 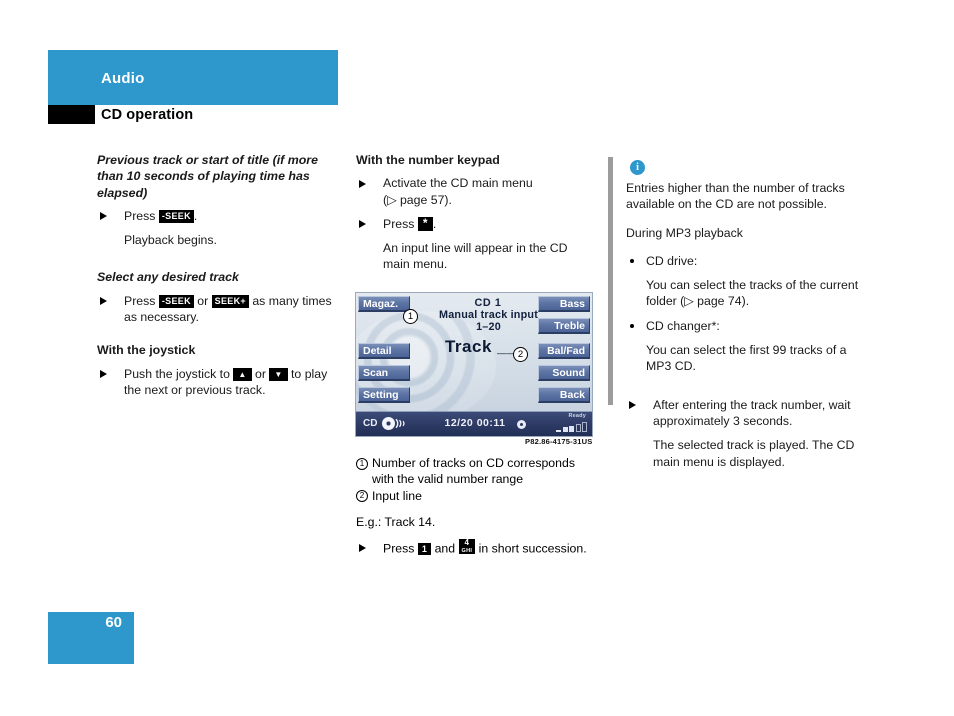 I want to click on heading-with-joystick: With the joystick, so click(x=146, y=350).